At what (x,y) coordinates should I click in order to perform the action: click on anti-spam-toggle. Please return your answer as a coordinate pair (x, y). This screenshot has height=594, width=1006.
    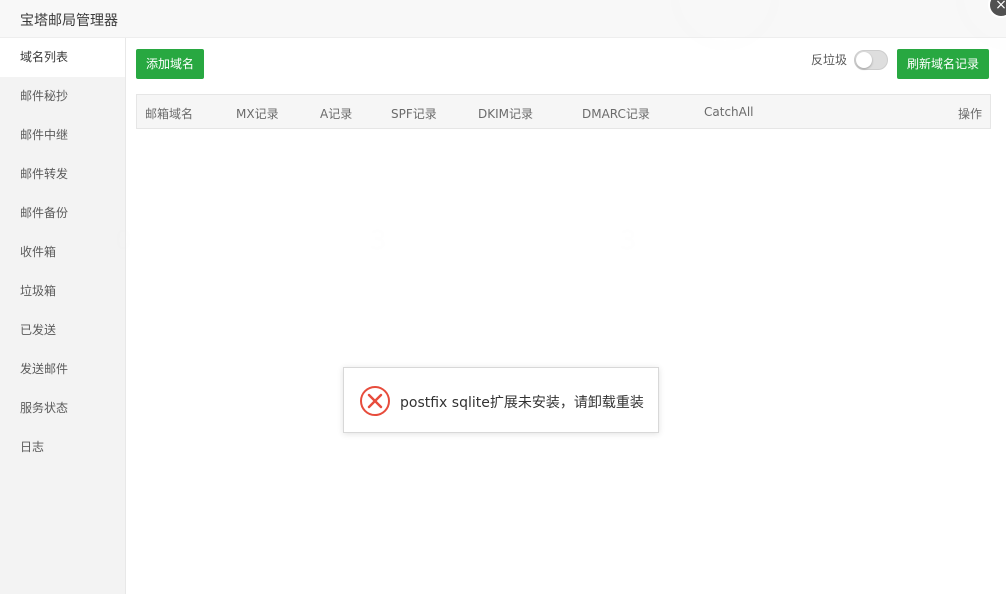
    Looking at the image, I should click on (871, 60).